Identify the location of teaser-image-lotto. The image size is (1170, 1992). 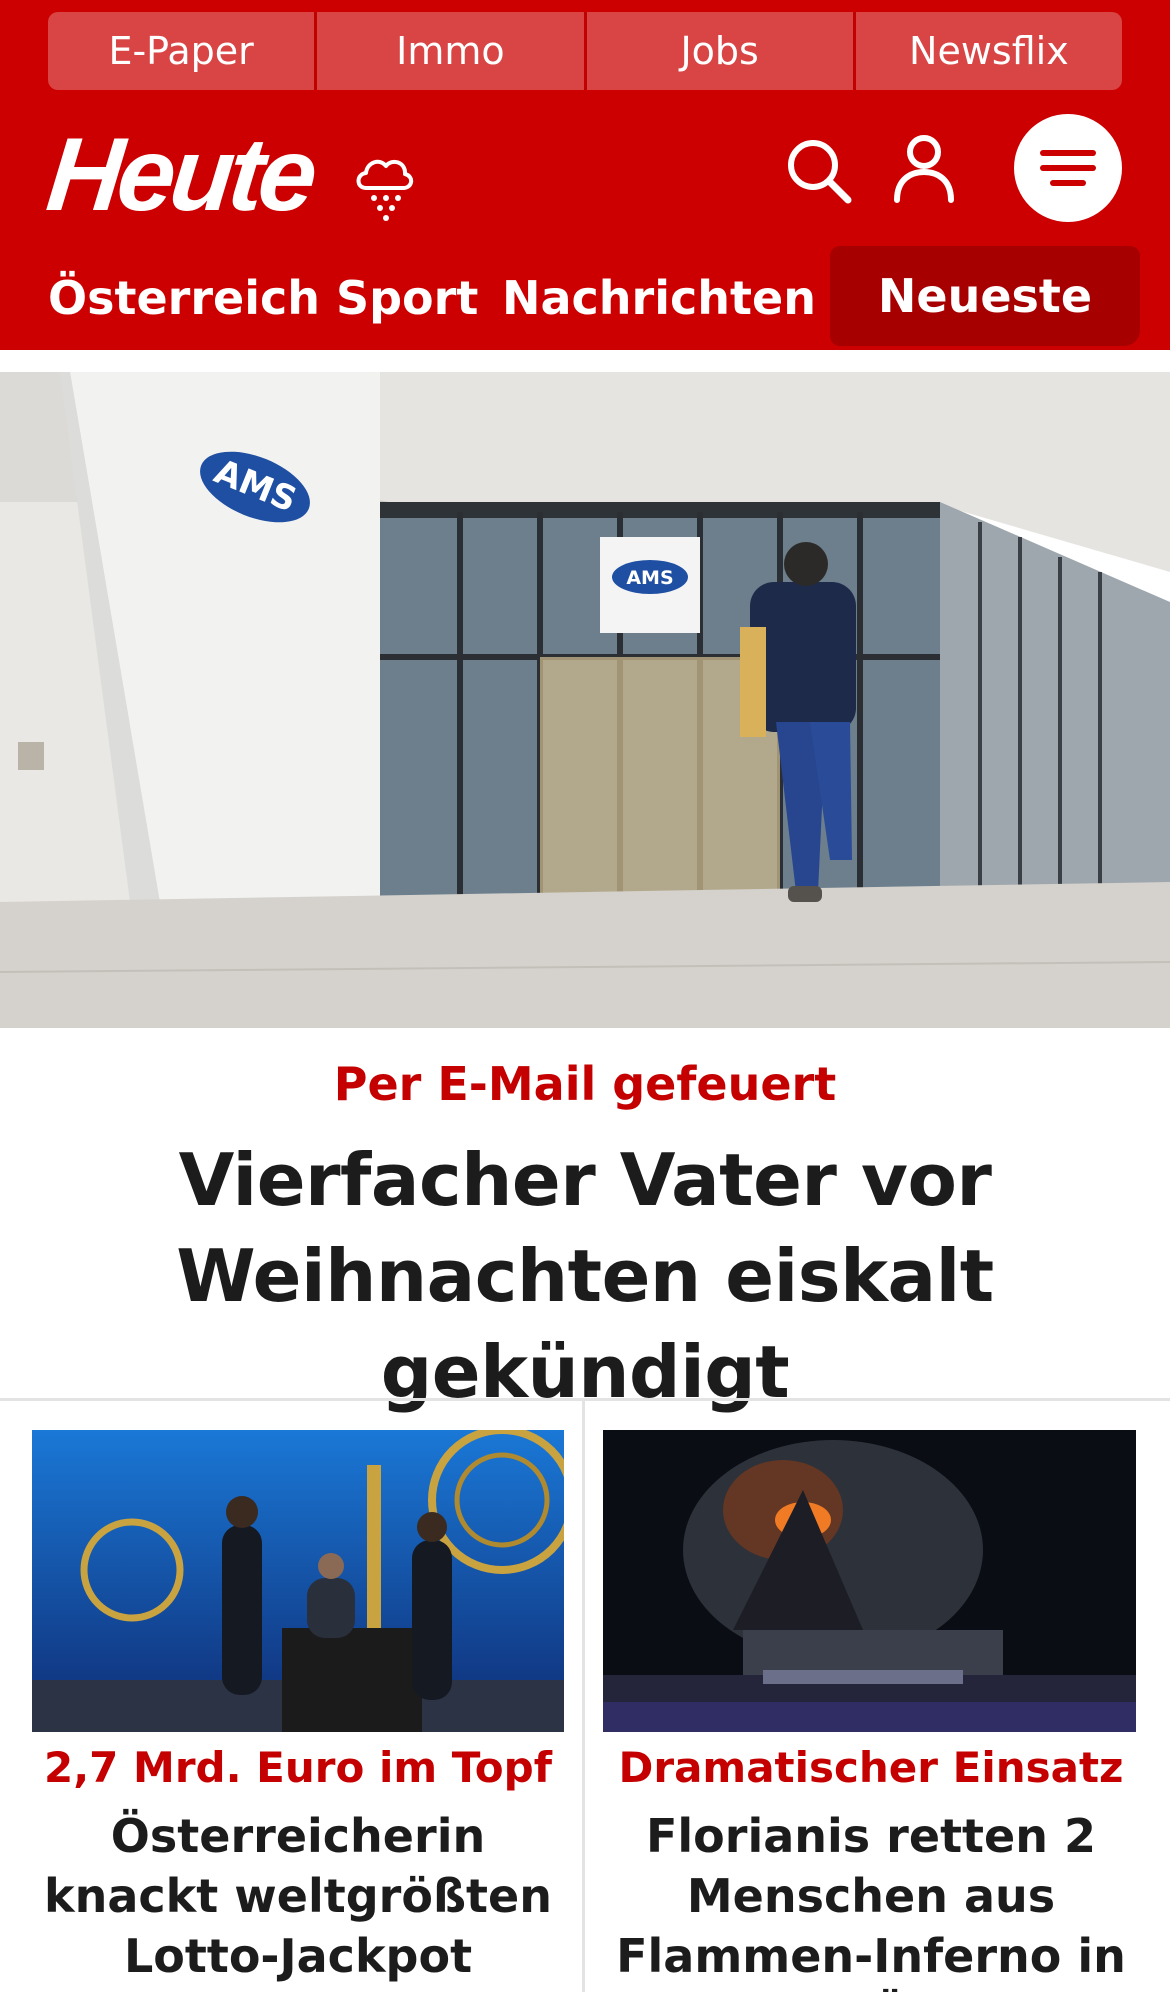
(298, 1581).